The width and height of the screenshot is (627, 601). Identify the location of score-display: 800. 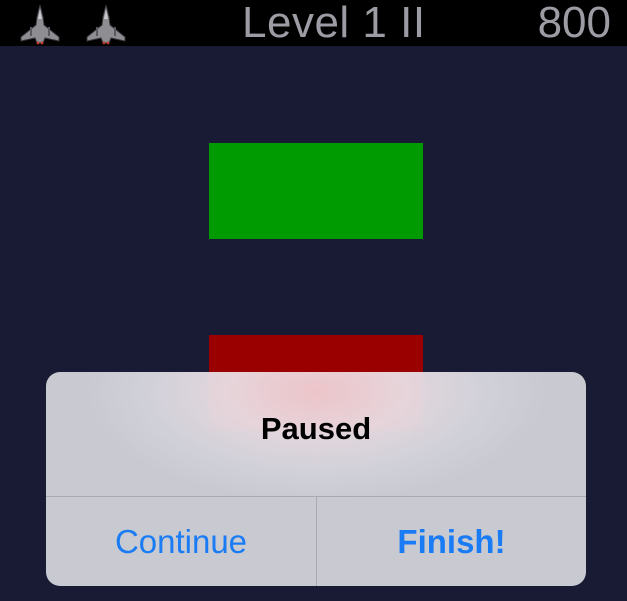
(574, 23).